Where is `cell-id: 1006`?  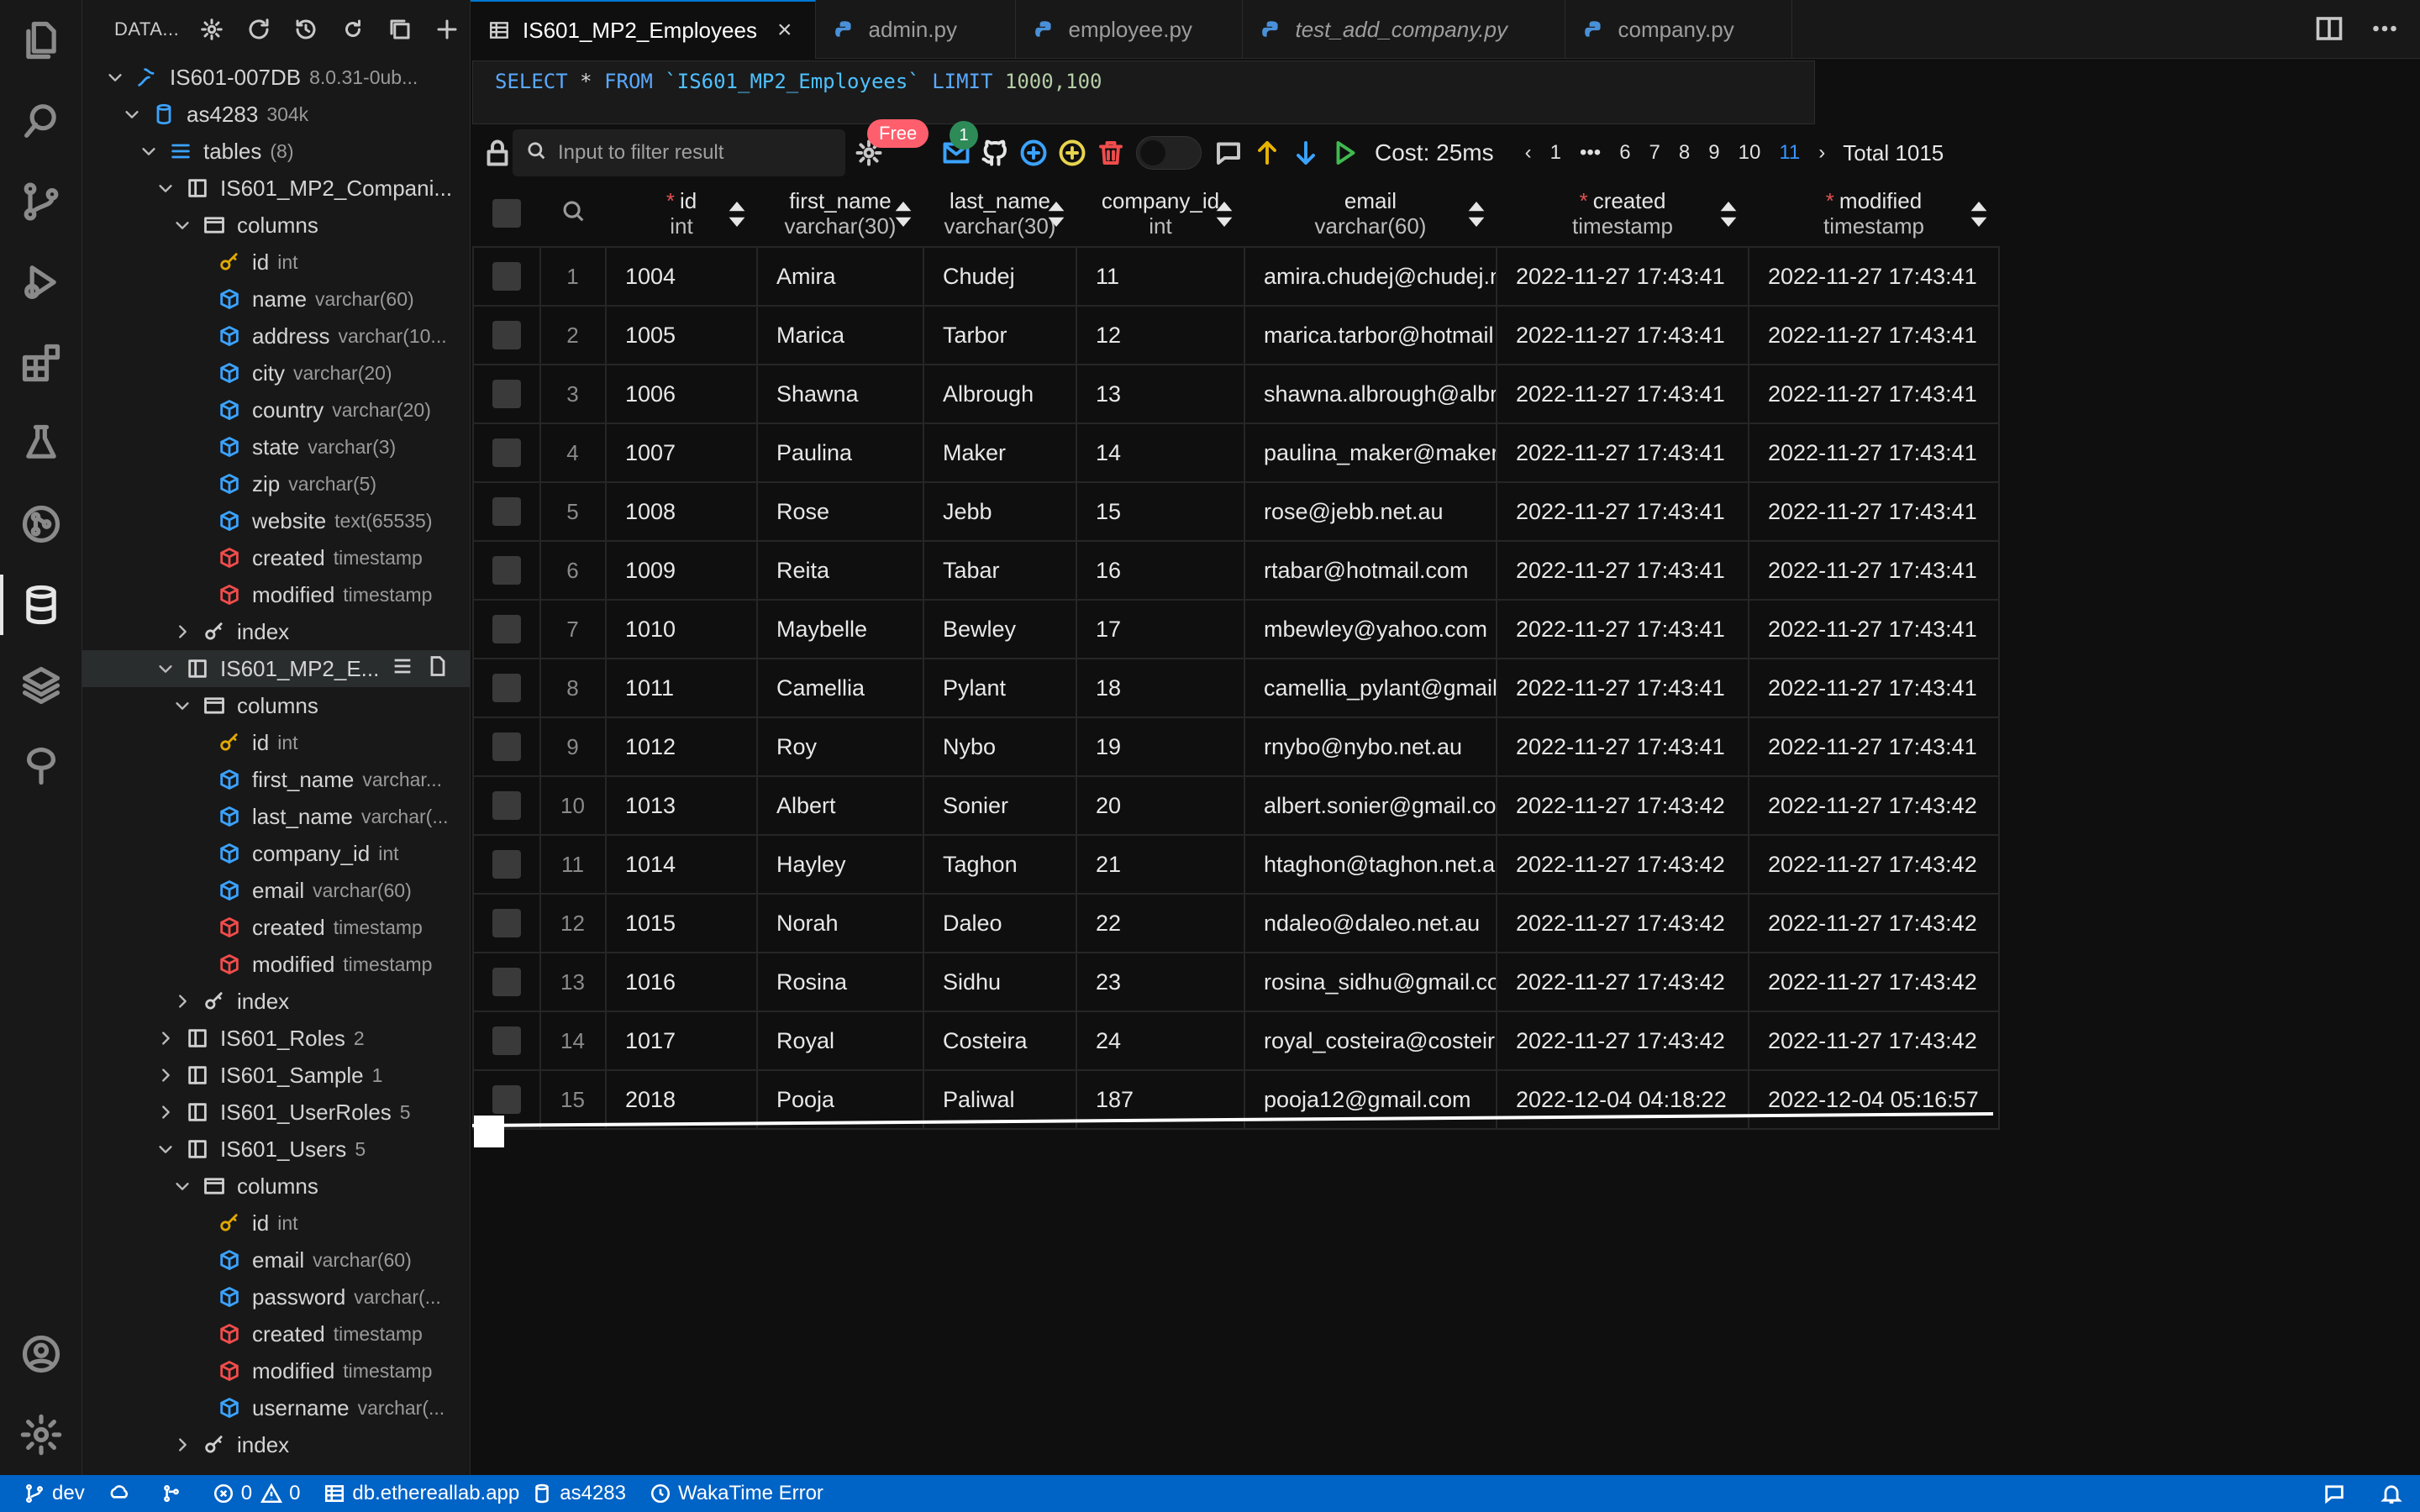
cell-id: 1006 is located at coordinates (681, 394).